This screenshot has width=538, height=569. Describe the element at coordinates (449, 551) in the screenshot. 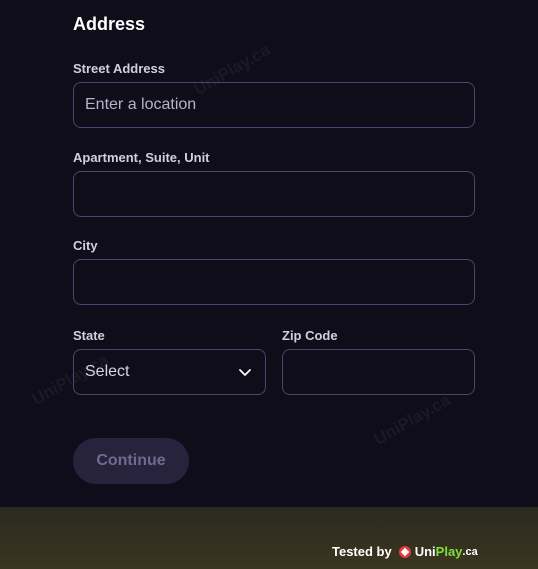

I see `brand-play: Play` at that location.